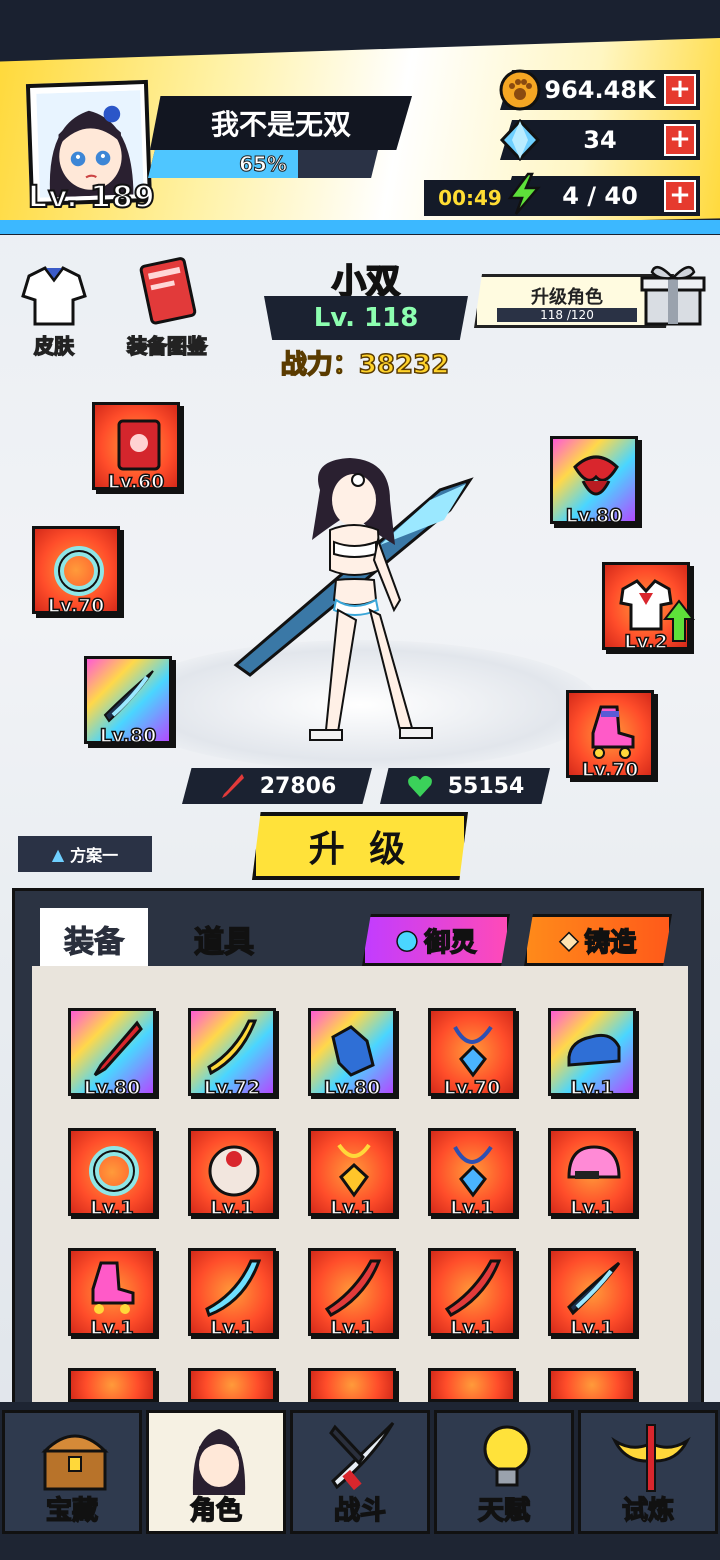  I want to click on power-value: 38232, so click(404, 365).